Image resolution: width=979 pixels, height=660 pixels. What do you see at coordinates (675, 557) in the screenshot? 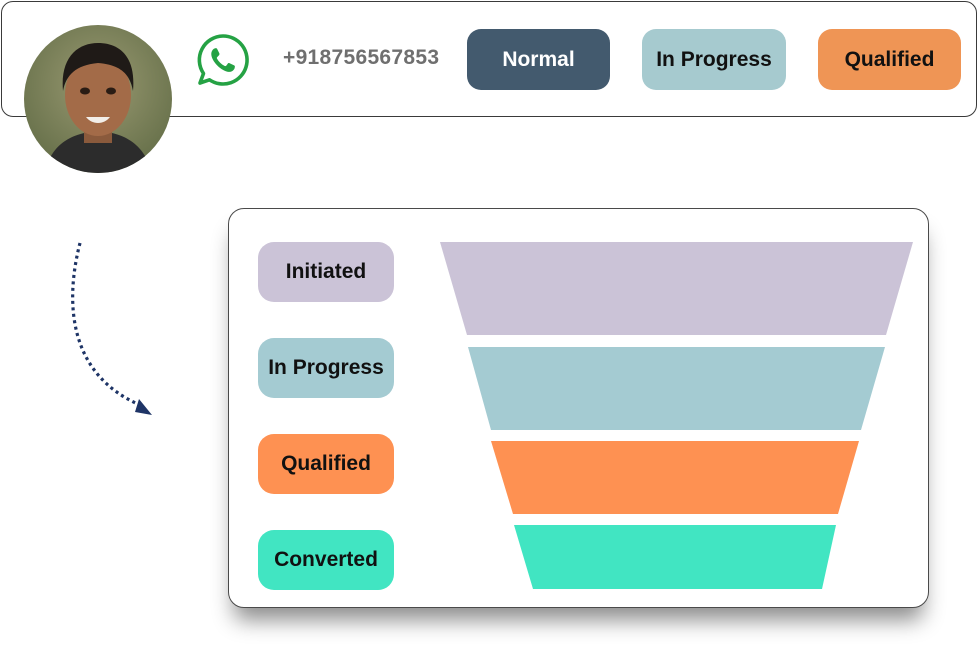
I see `funnel-segment-converted` at bounding box center [675, 557].